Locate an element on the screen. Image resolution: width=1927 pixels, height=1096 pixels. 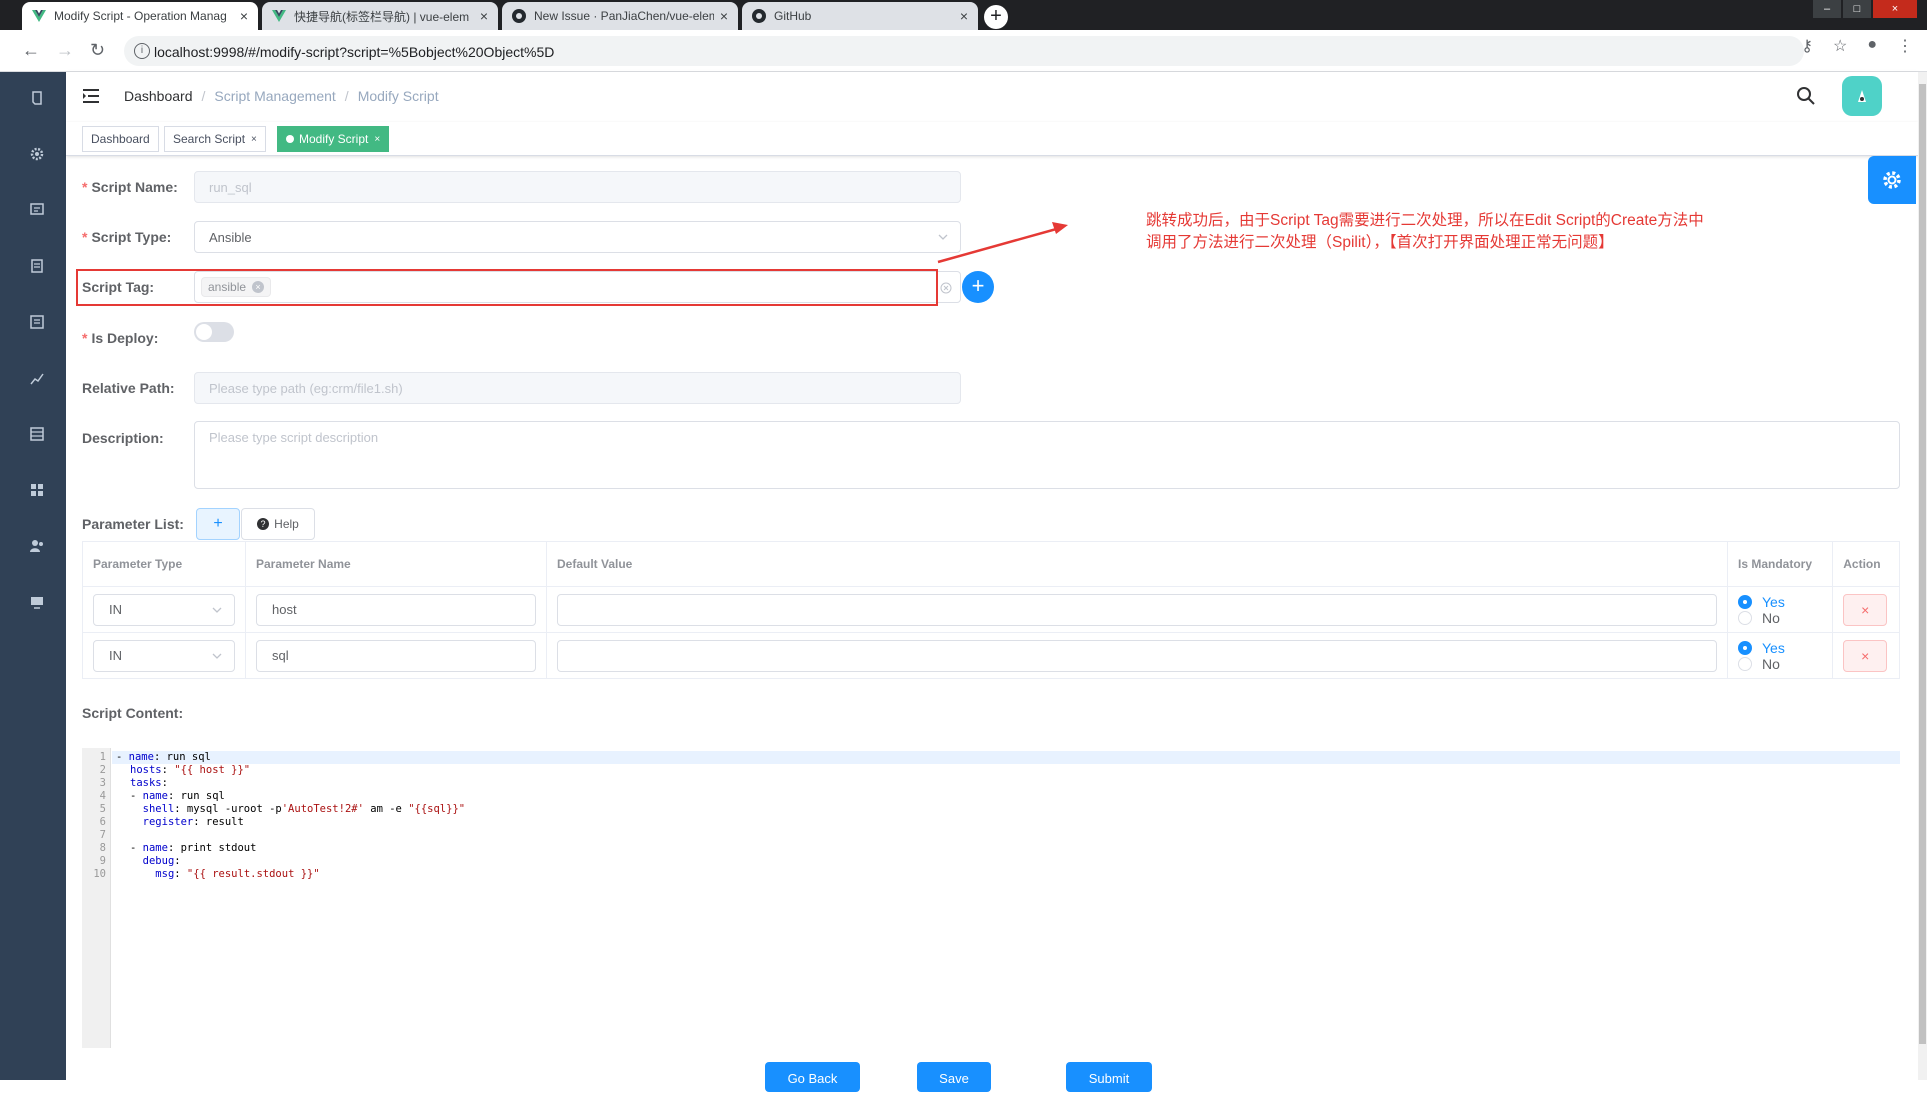
annotation-line-2: 调用了方法进行二次处理（Spilit），【首次打开界面处理正常无问题】 is located at coordinates (1380, 242).